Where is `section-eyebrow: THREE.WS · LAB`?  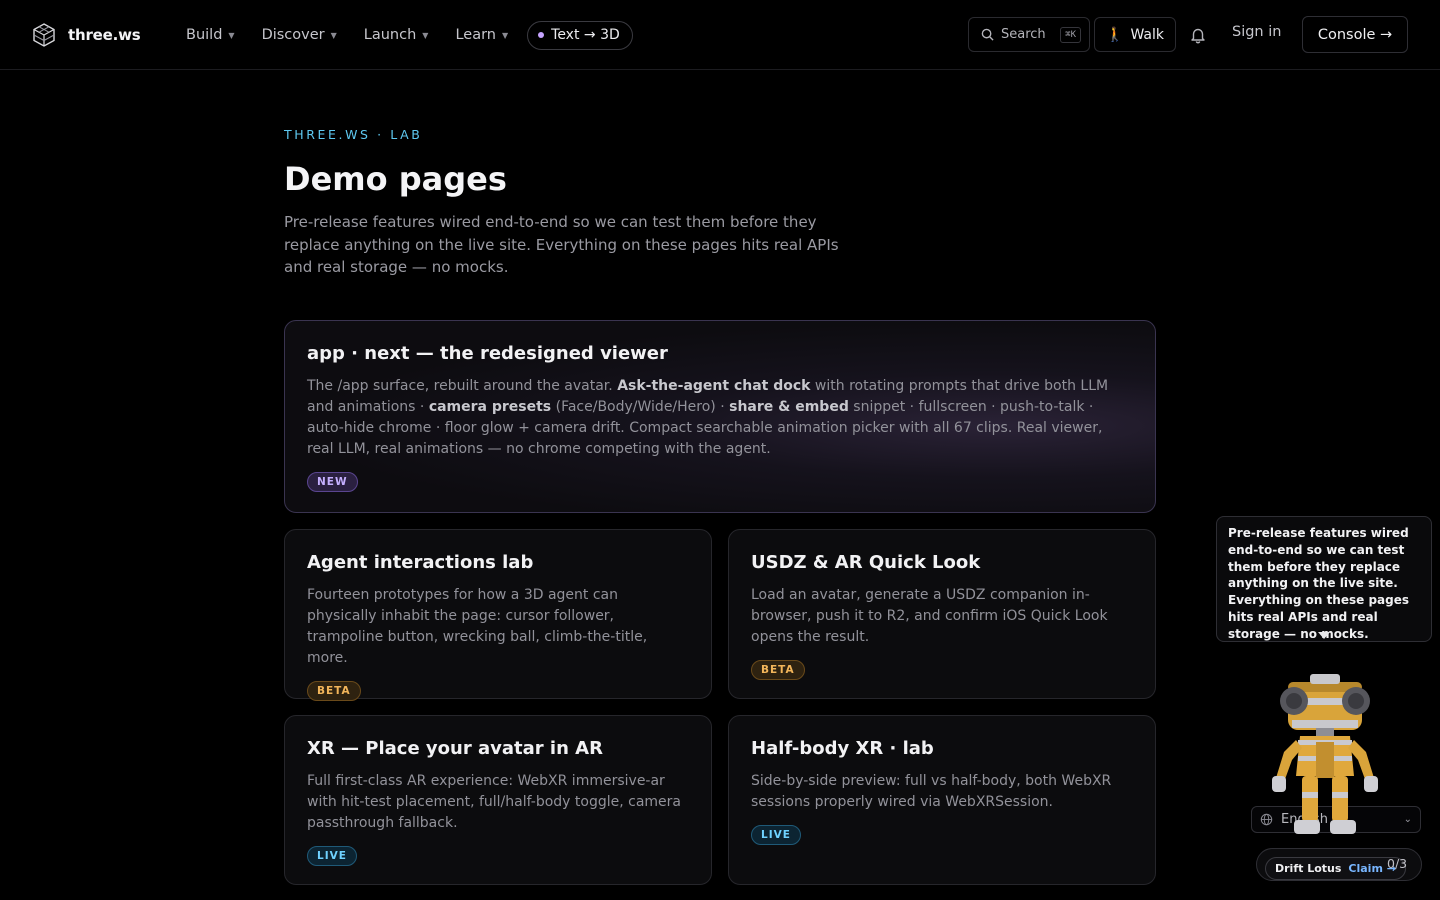 section-eyebrow: THREE.WS · LAB is located at coordinates (353, 134).